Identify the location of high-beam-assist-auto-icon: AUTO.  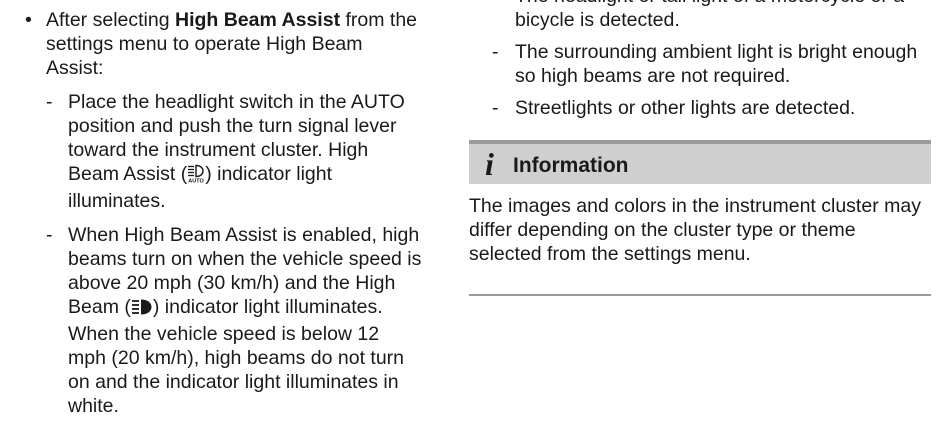
(196, 176).